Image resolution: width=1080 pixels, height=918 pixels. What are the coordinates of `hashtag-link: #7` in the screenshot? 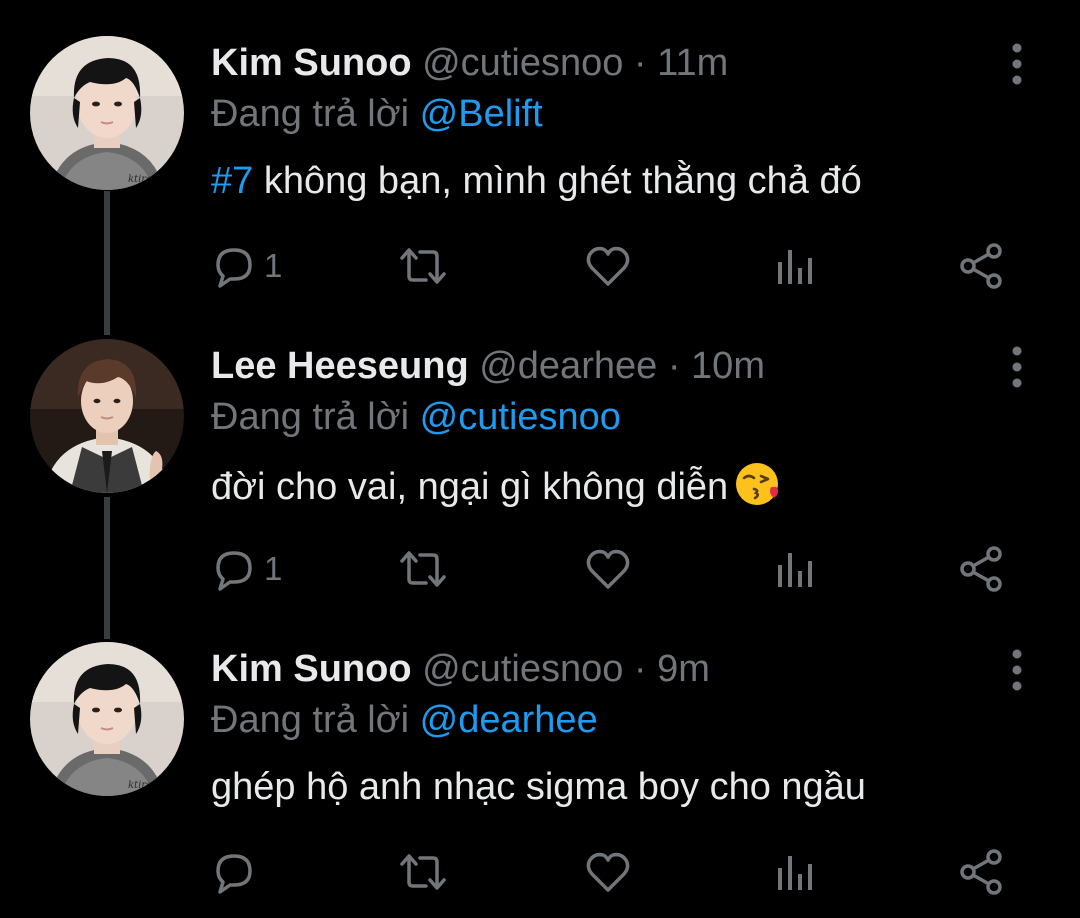 It's located at (232, 181).